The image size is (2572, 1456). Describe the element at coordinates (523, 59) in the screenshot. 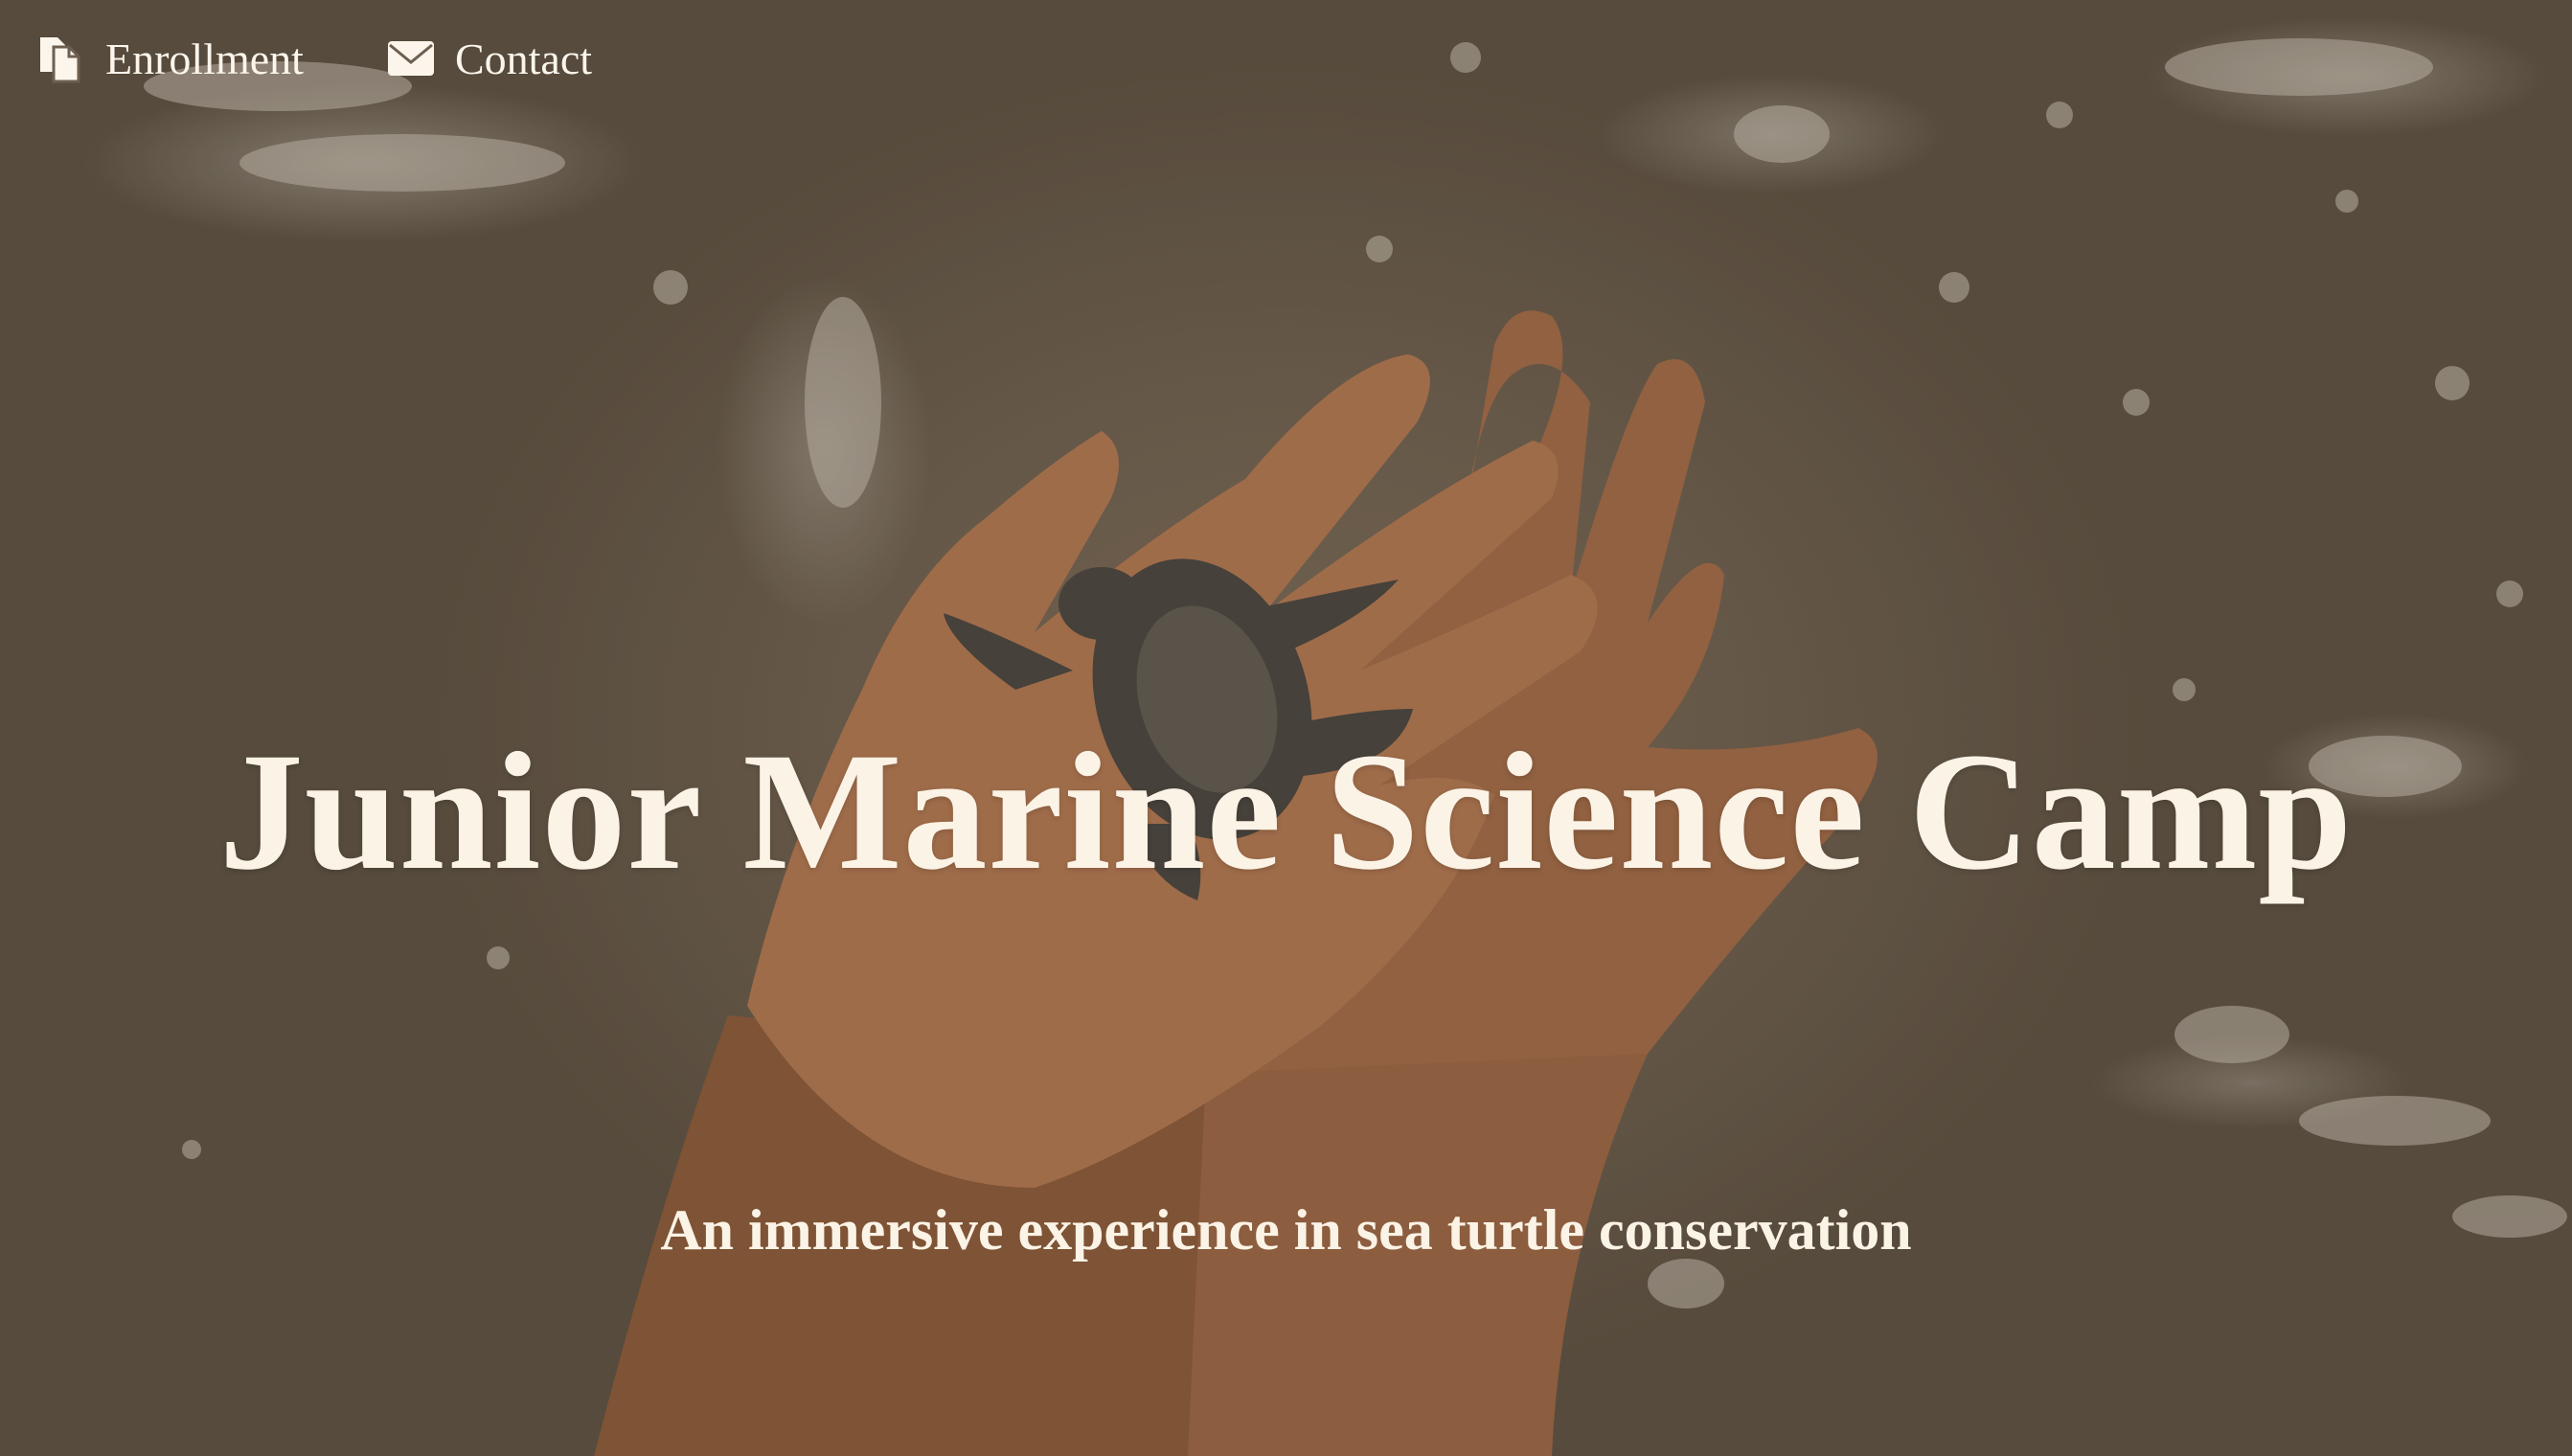

I see `nav-contact-label: Contact` at that location.